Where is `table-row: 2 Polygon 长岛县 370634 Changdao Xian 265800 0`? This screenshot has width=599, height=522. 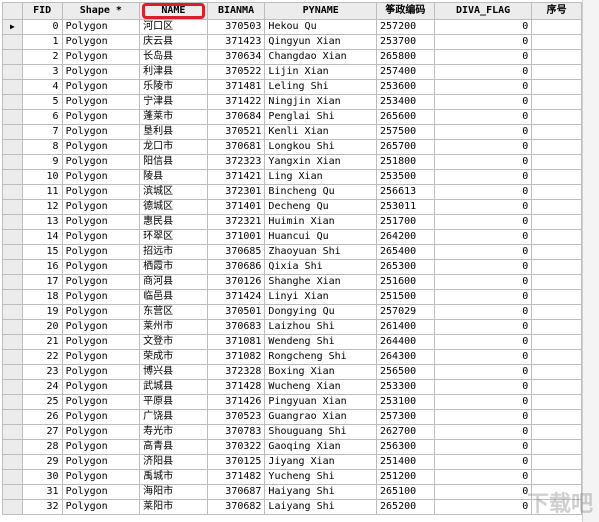
table-row: 2 Polygon 长岛县 370634 Changdao Xian 265800 0 is located at coordinates (292, 57).